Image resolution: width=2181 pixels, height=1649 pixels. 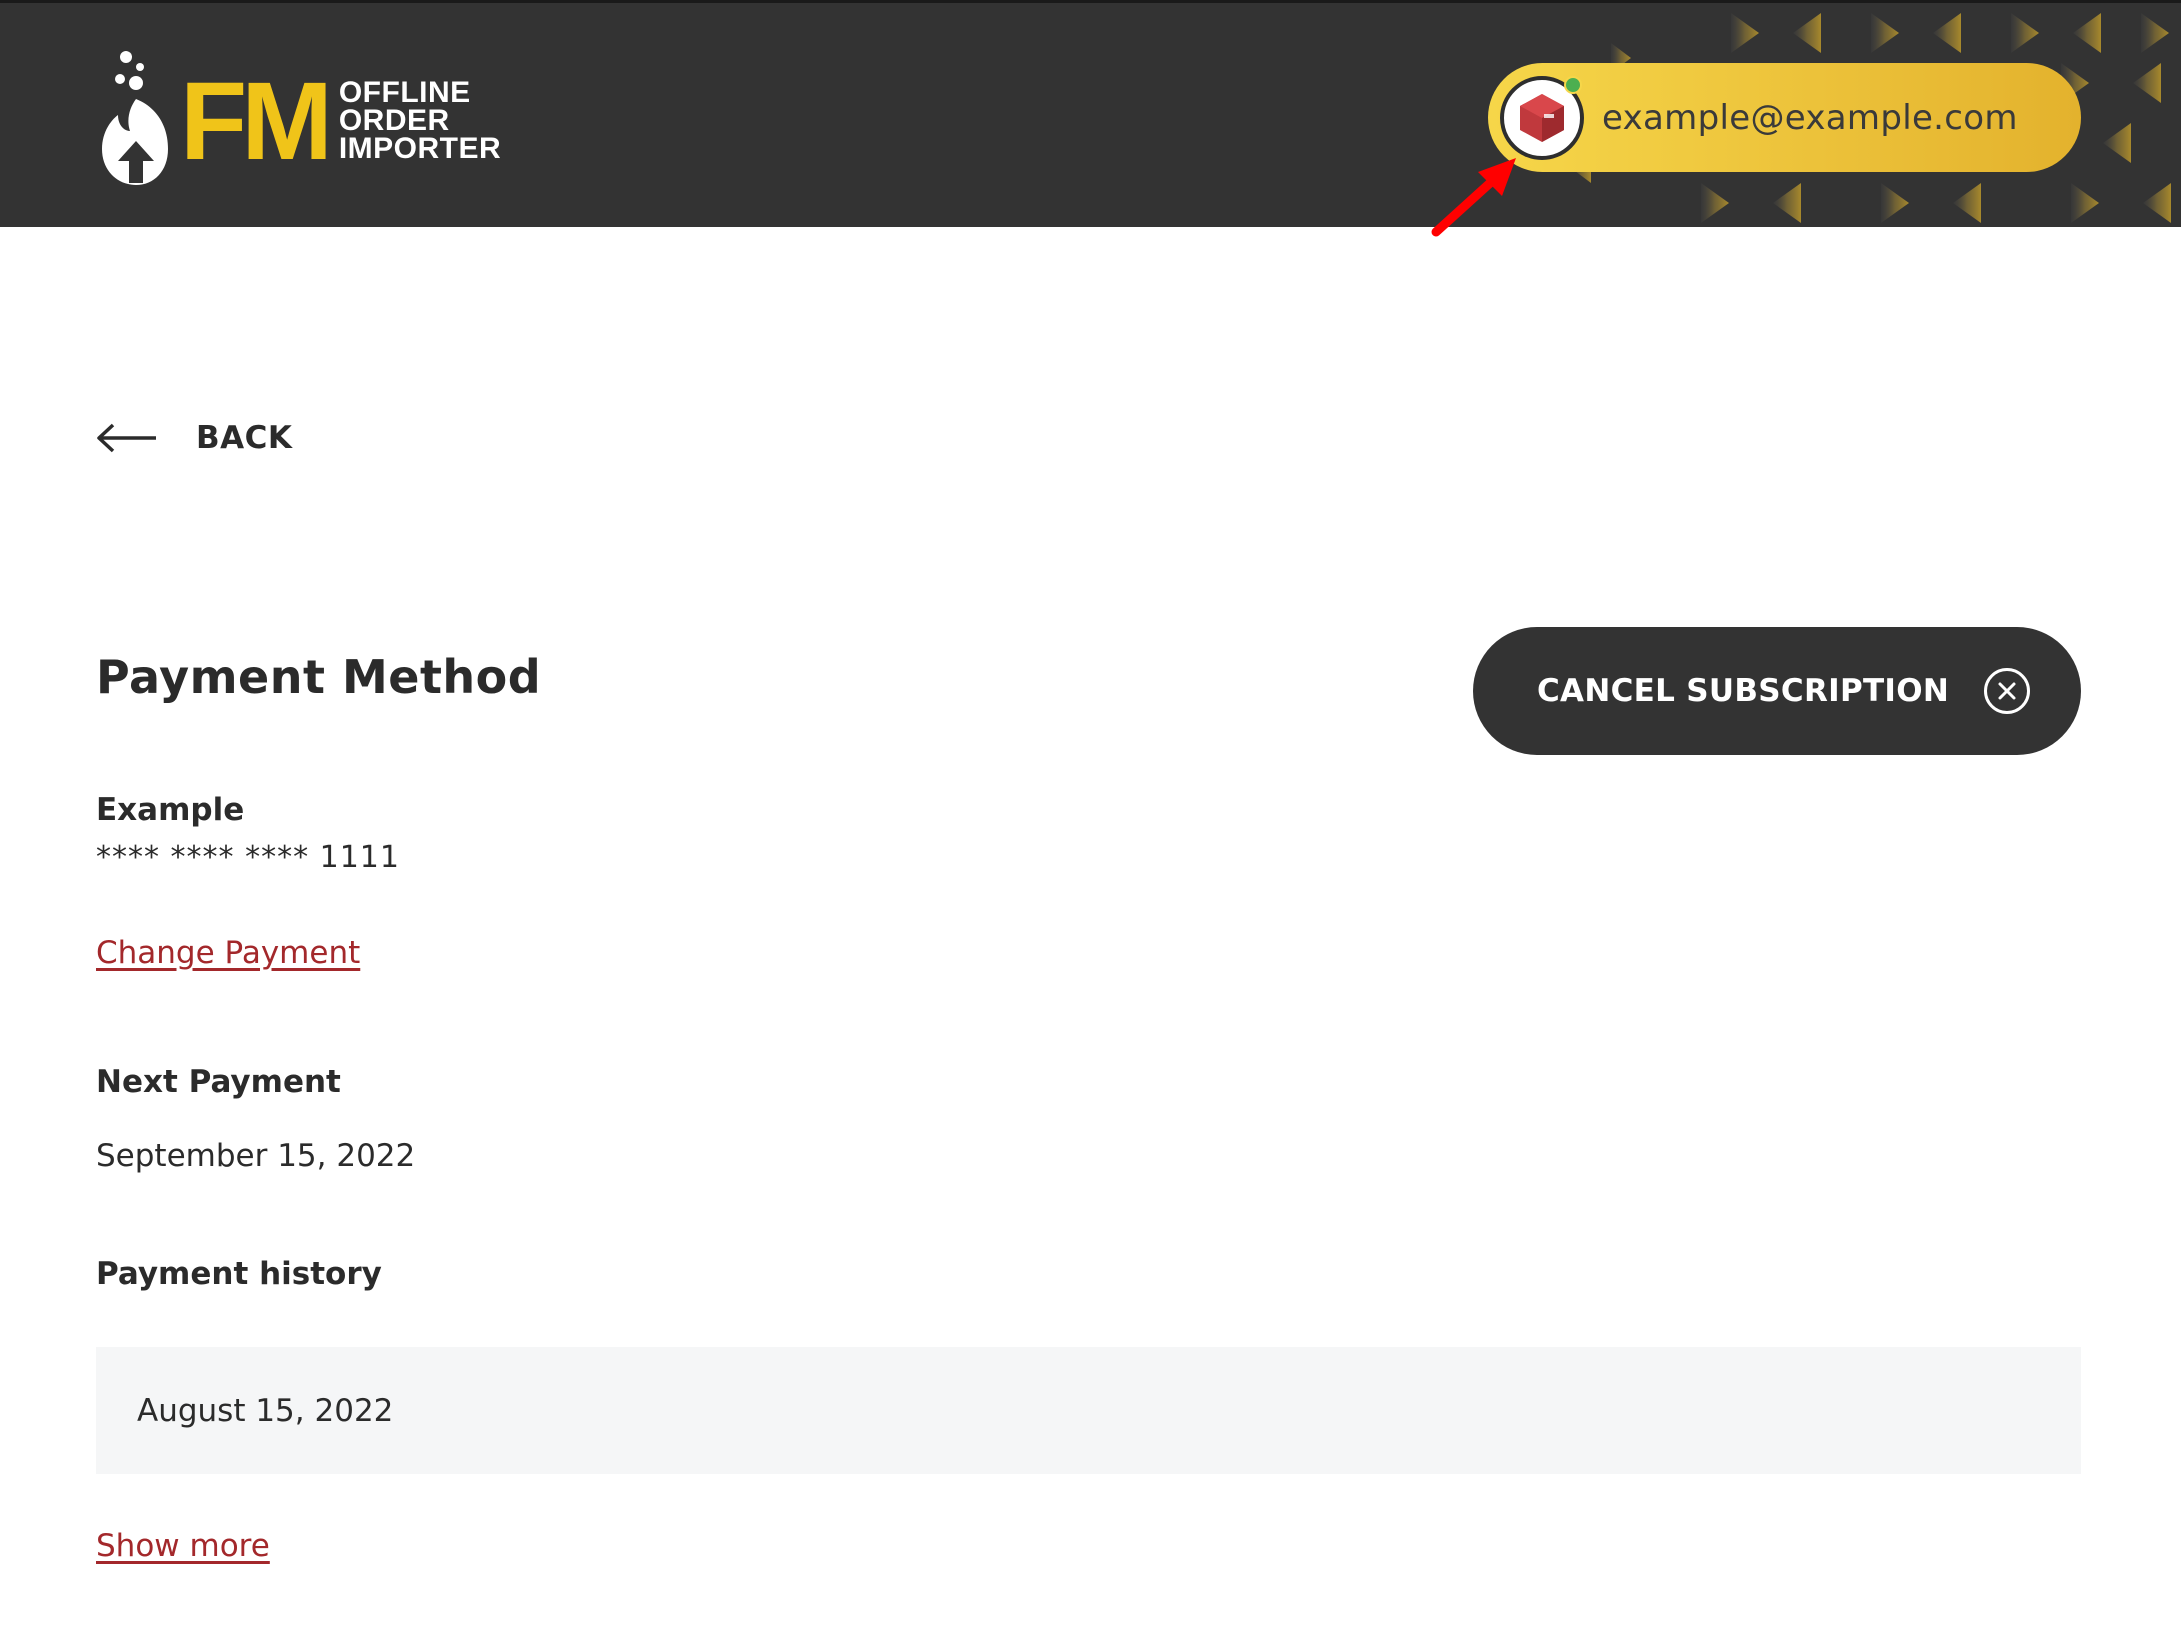 I want to click on avatar, so click(x=1542, y=117).